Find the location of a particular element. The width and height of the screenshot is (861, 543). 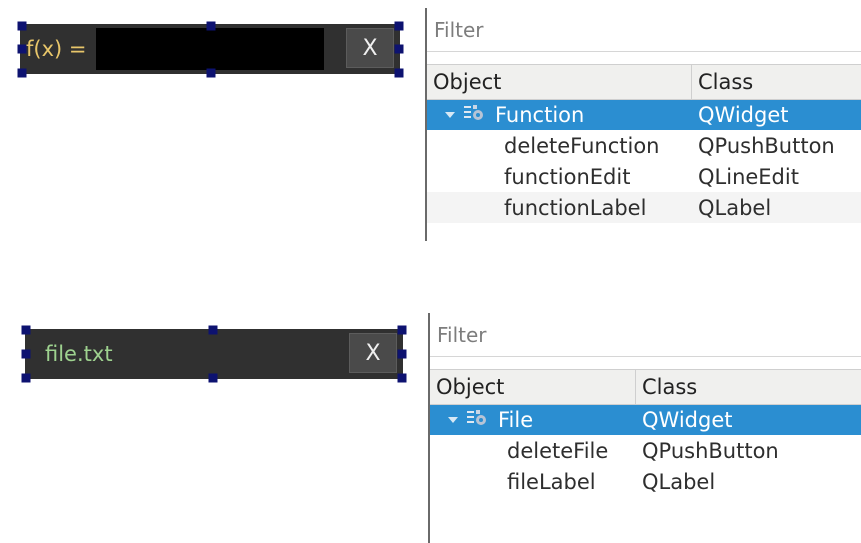

tree-cell-object: Function is located at coordinates (559, 115).